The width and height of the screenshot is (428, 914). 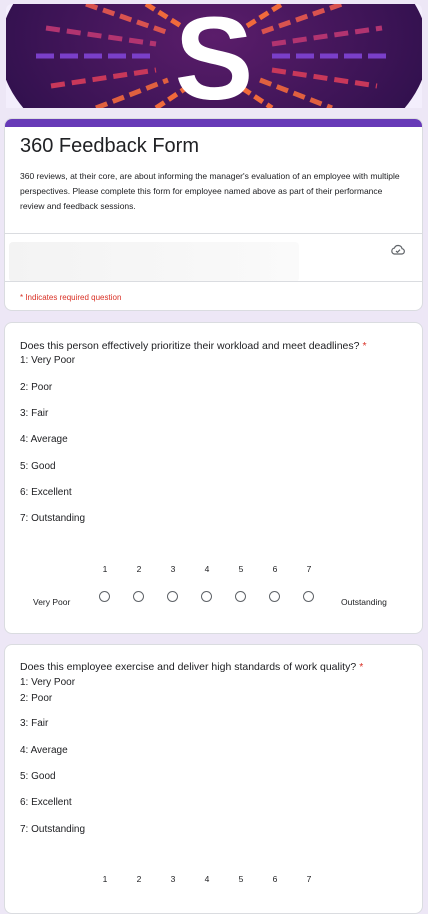 I want to click on cloud-saved-icon, so click(x=398, y=250).